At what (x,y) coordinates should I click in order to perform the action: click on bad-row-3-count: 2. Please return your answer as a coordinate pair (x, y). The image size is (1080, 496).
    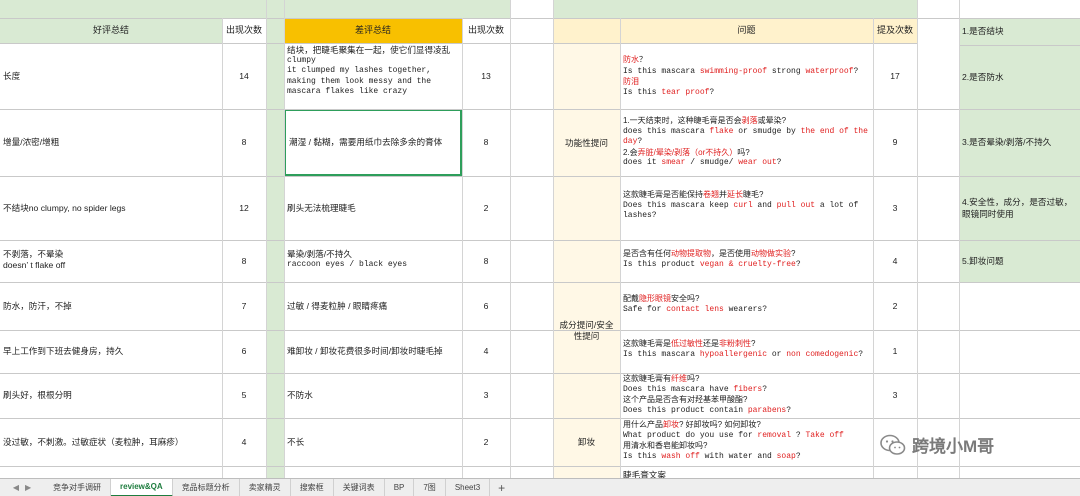
    Looking at the image, I should click on (486, 208).